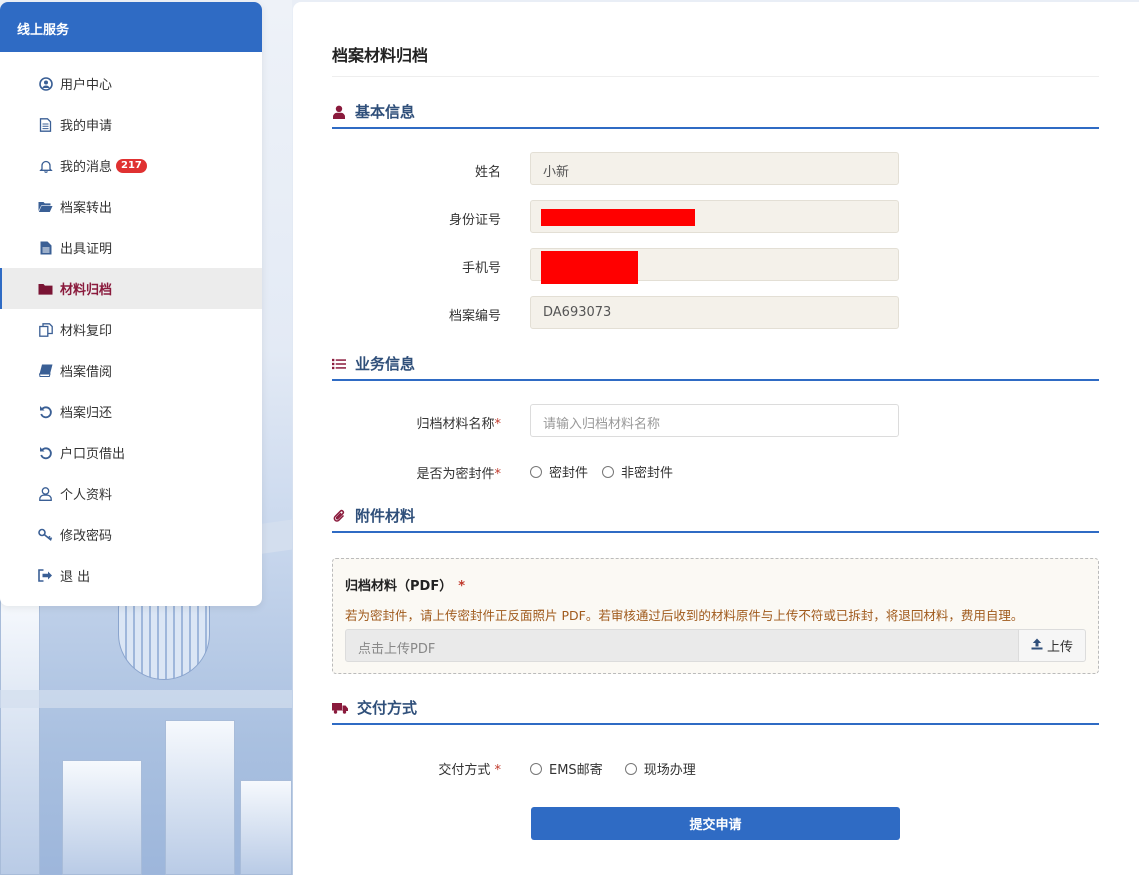  I want to click on business-info-section: 业务信息, so click(715, 364).